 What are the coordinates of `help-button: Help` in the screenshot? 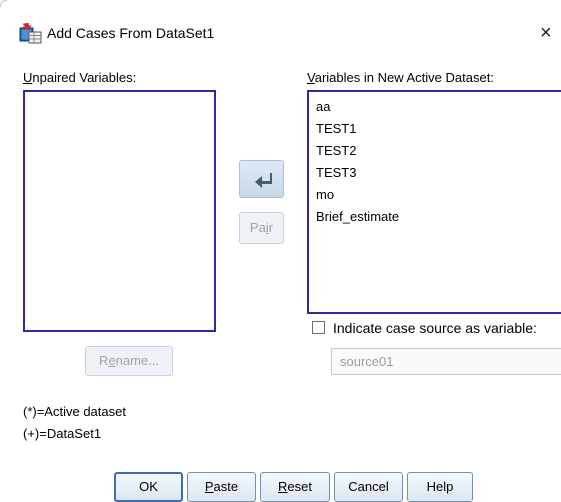 It's located at (440, 487).